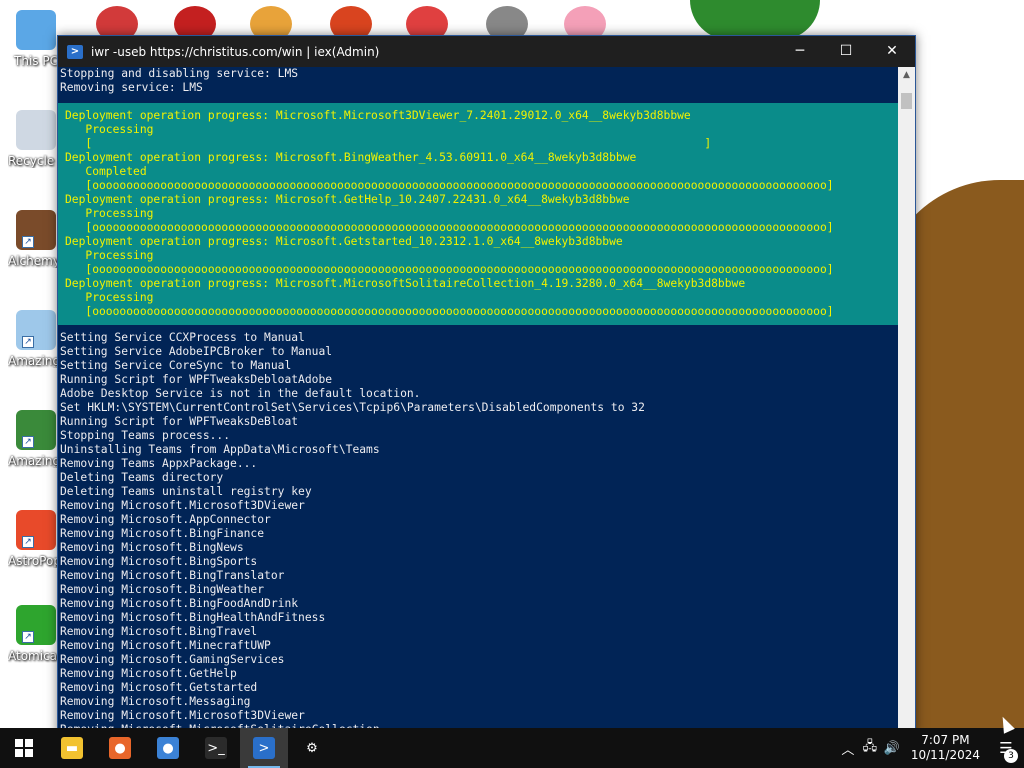  I want to click on system-tray: ︿ 🖧 🔊 7:07 PM 10/11/2024 ☰ 3, so click(930, 748).